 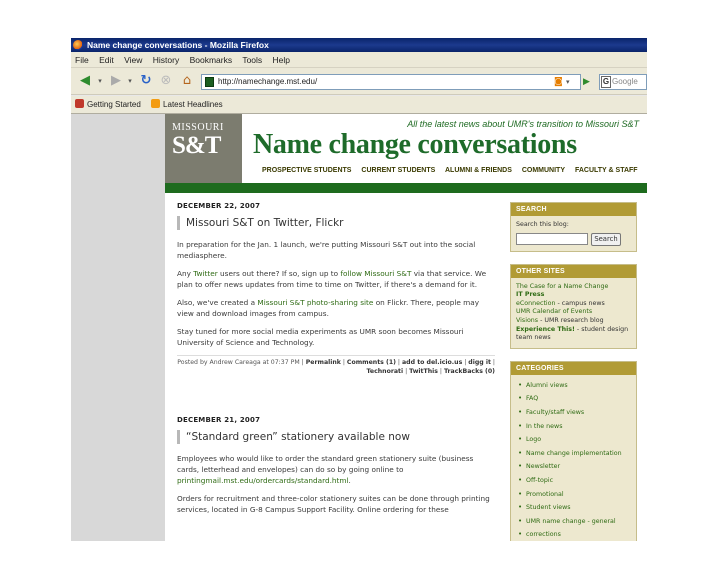 I want to click on blog-search-button: Search, so click(x=606, y=239).